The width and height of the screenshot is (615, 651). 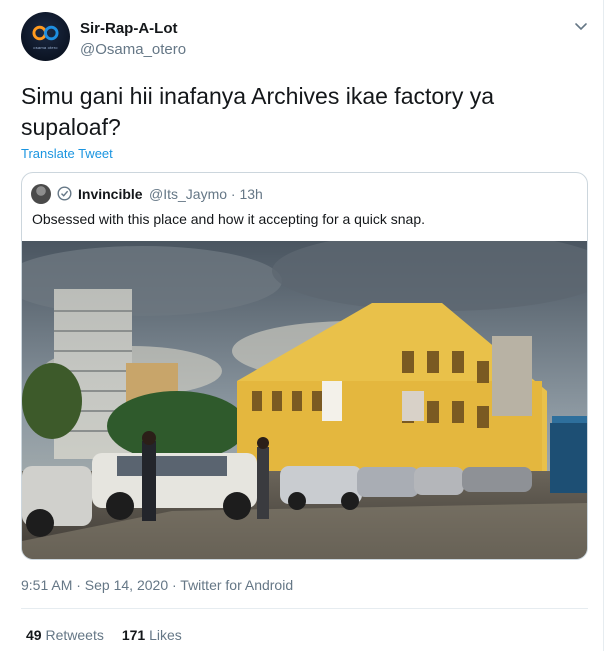 I want to click on author-handle: @Osama_otero, so click(x=133, y=49).